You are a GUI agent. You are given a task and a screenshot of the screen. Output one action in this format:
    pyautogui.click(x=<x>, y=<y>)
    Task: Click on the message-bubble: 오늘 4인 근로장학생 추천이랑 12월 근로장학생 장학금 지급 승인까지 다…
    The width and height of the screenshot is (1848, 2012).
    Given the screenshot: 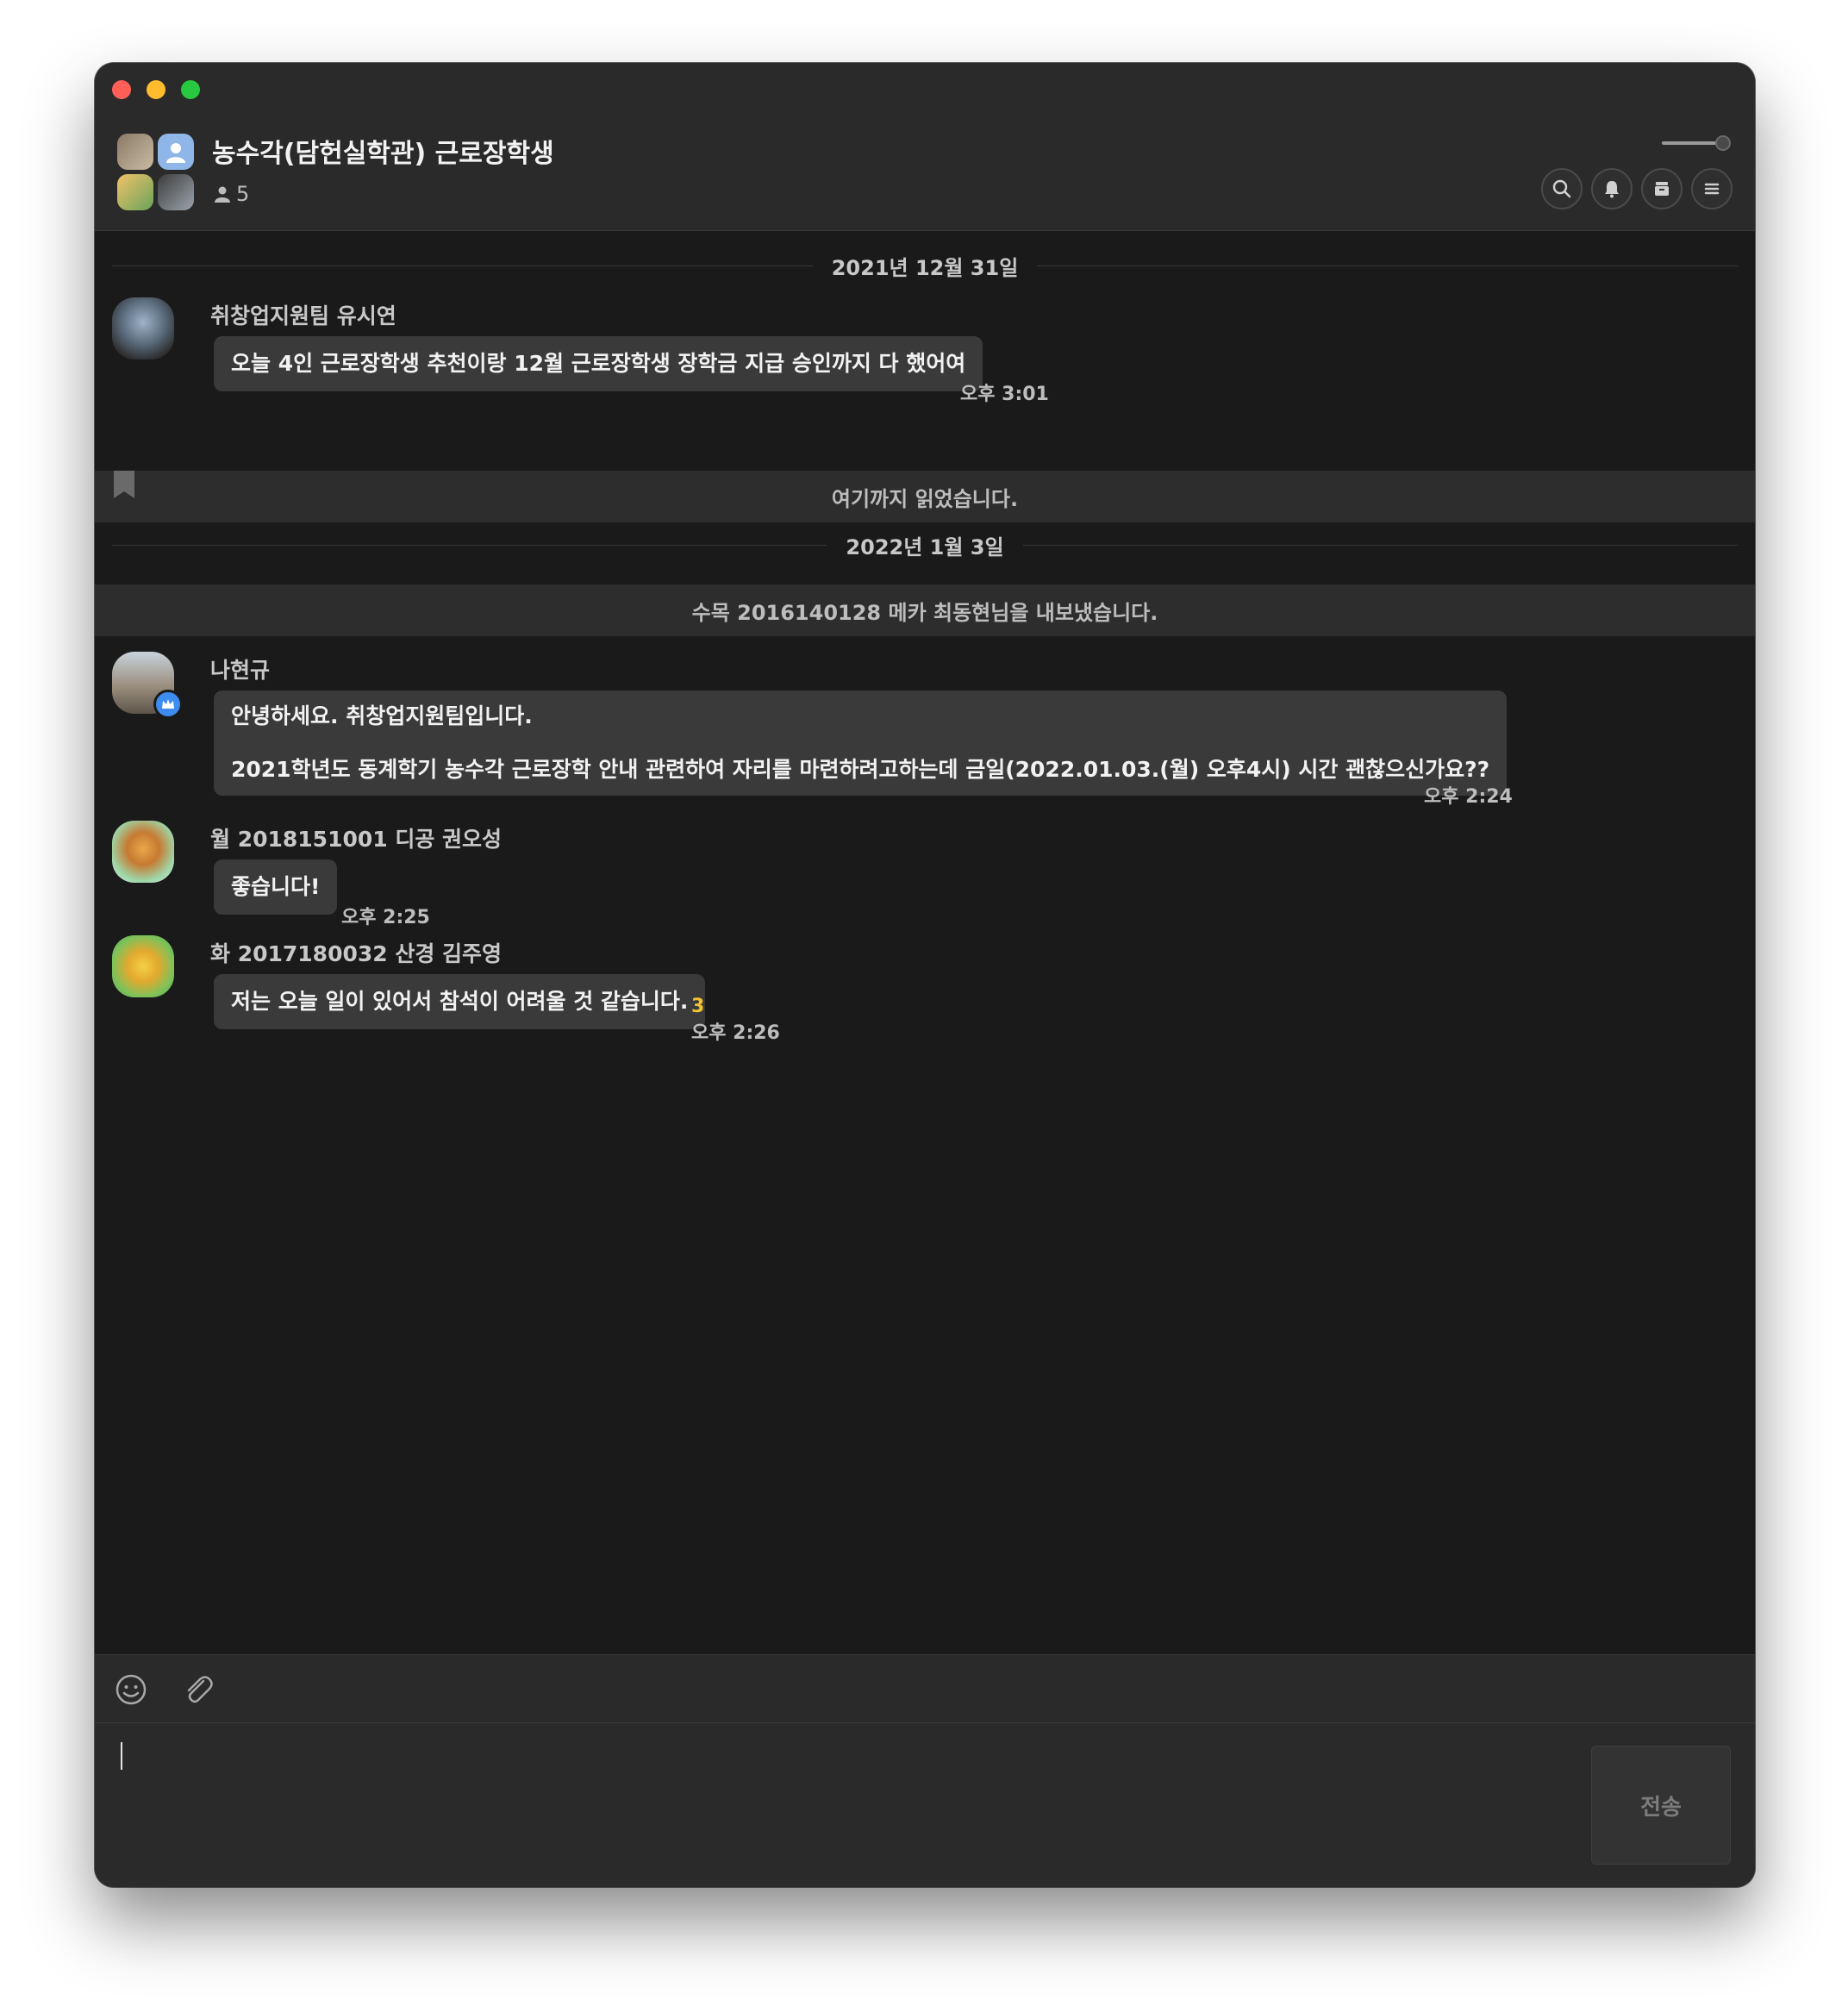 What is the action you would take?
    pyautogui.click(x=598, y=363)
    